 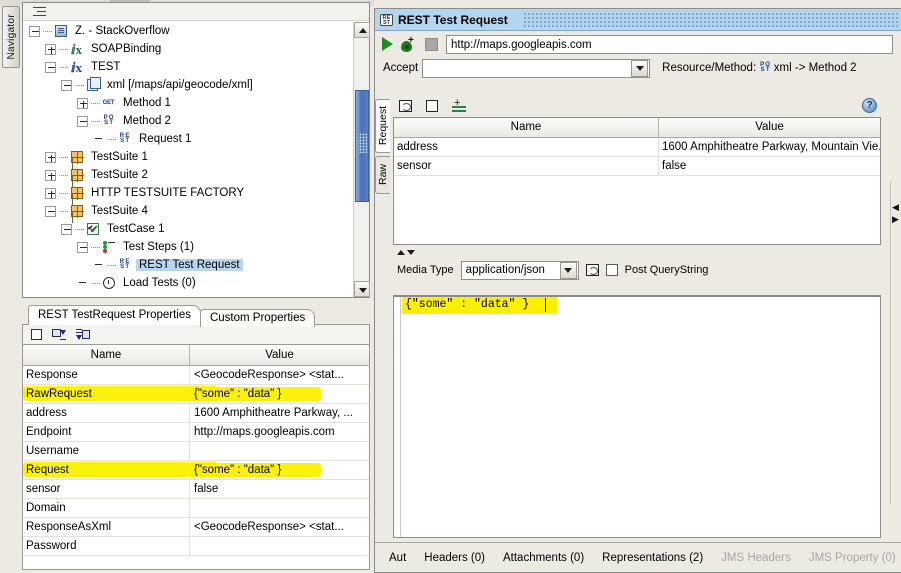 I want to click on sort-ascending-icon, so click(x=59, y=334).